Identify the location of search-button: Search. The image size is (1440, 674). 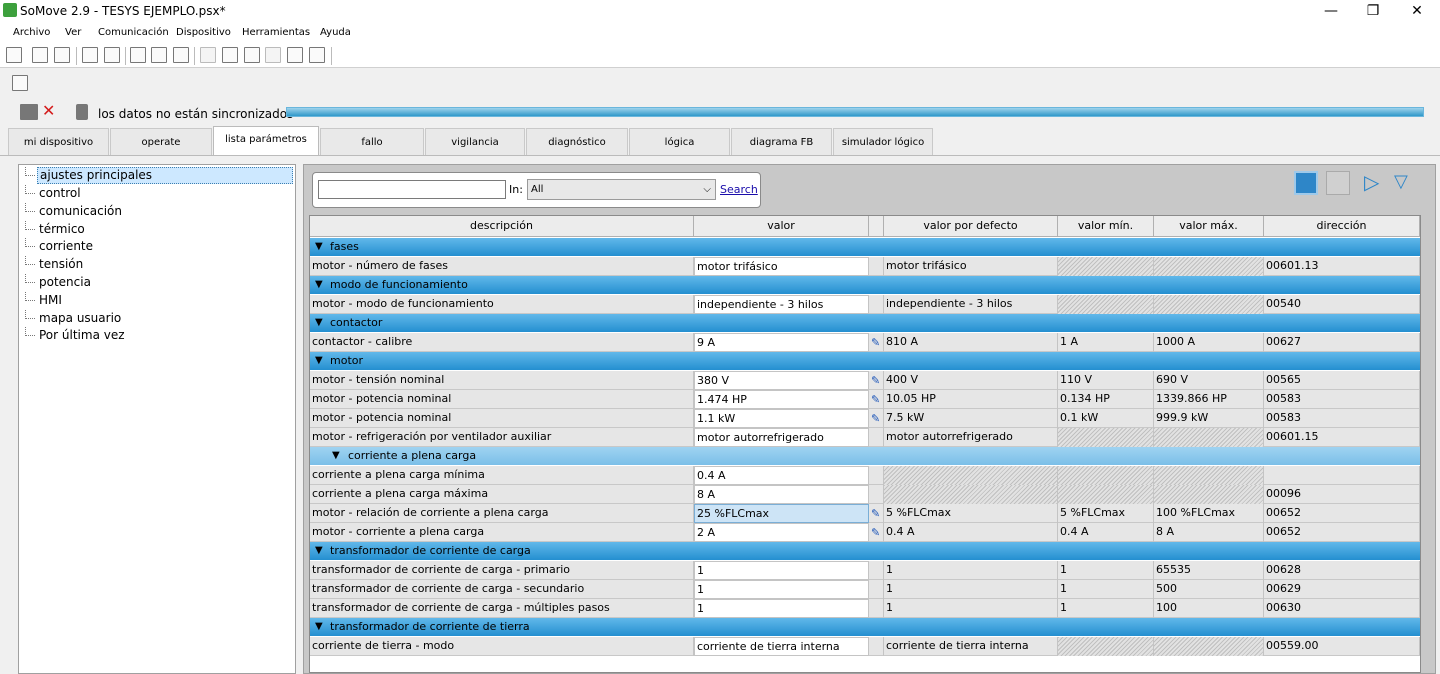
(739, 189).